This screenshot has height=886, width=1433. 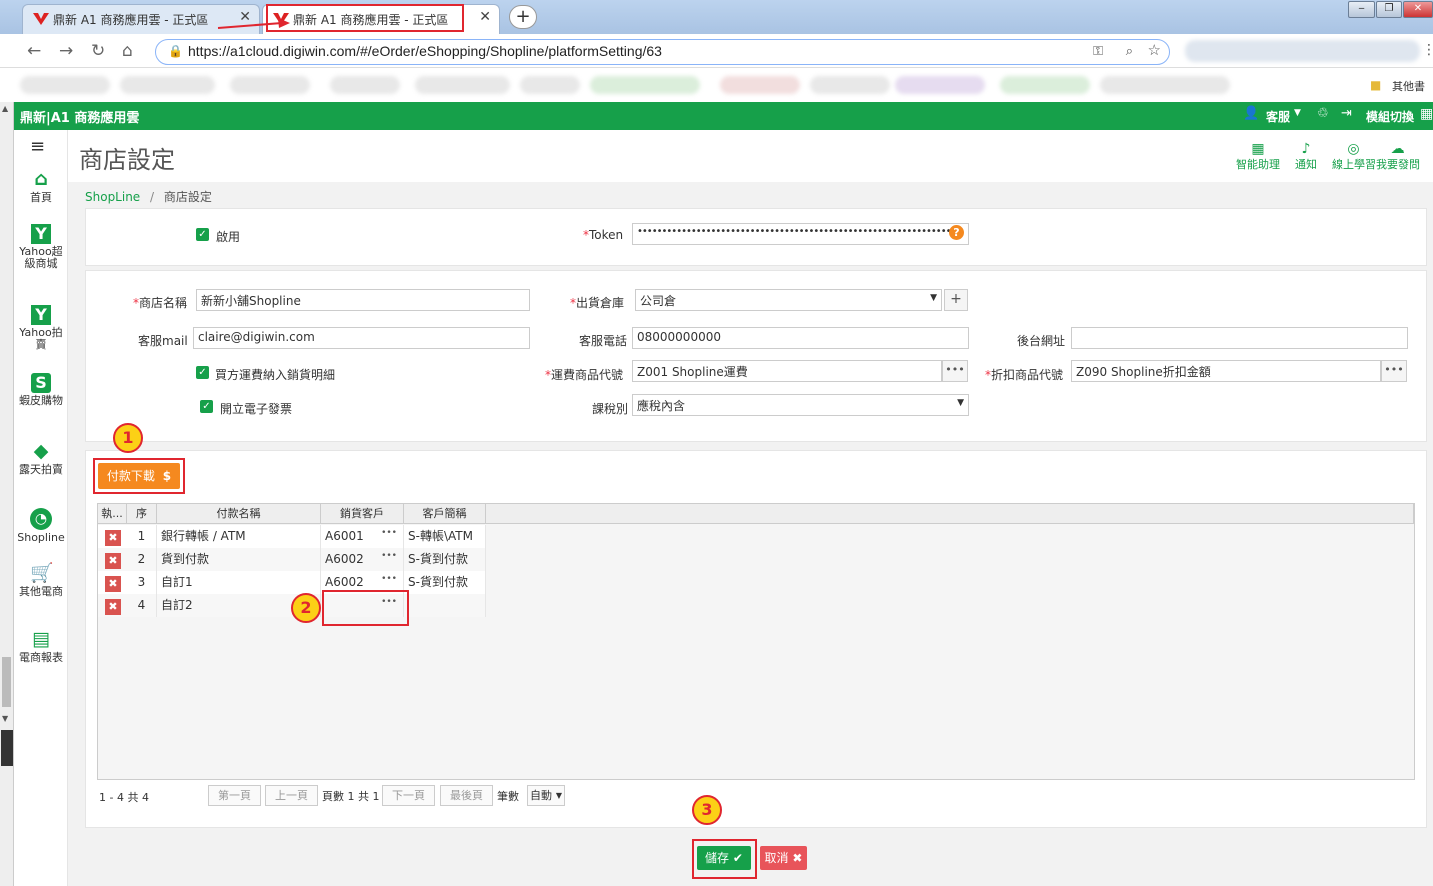 I want to click on service-menu: 客服, so click(x=1278, y=116).